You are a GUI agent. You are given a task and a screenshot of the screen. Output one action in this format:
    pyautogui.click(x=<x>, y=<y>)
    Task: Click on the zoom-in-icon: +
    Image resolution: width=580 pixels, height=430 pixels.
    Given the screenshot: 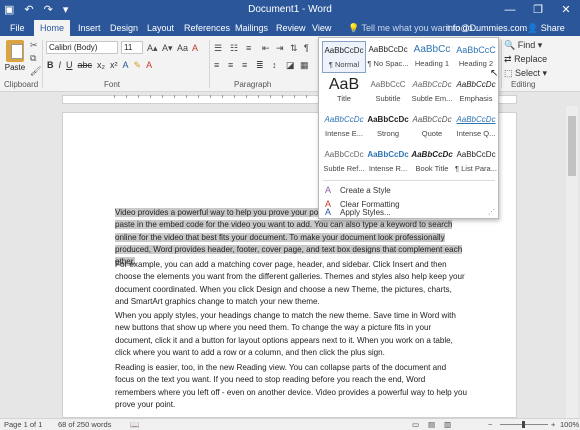 What is the action you would take?
    pyautogui.click(x=553, y=424)
    